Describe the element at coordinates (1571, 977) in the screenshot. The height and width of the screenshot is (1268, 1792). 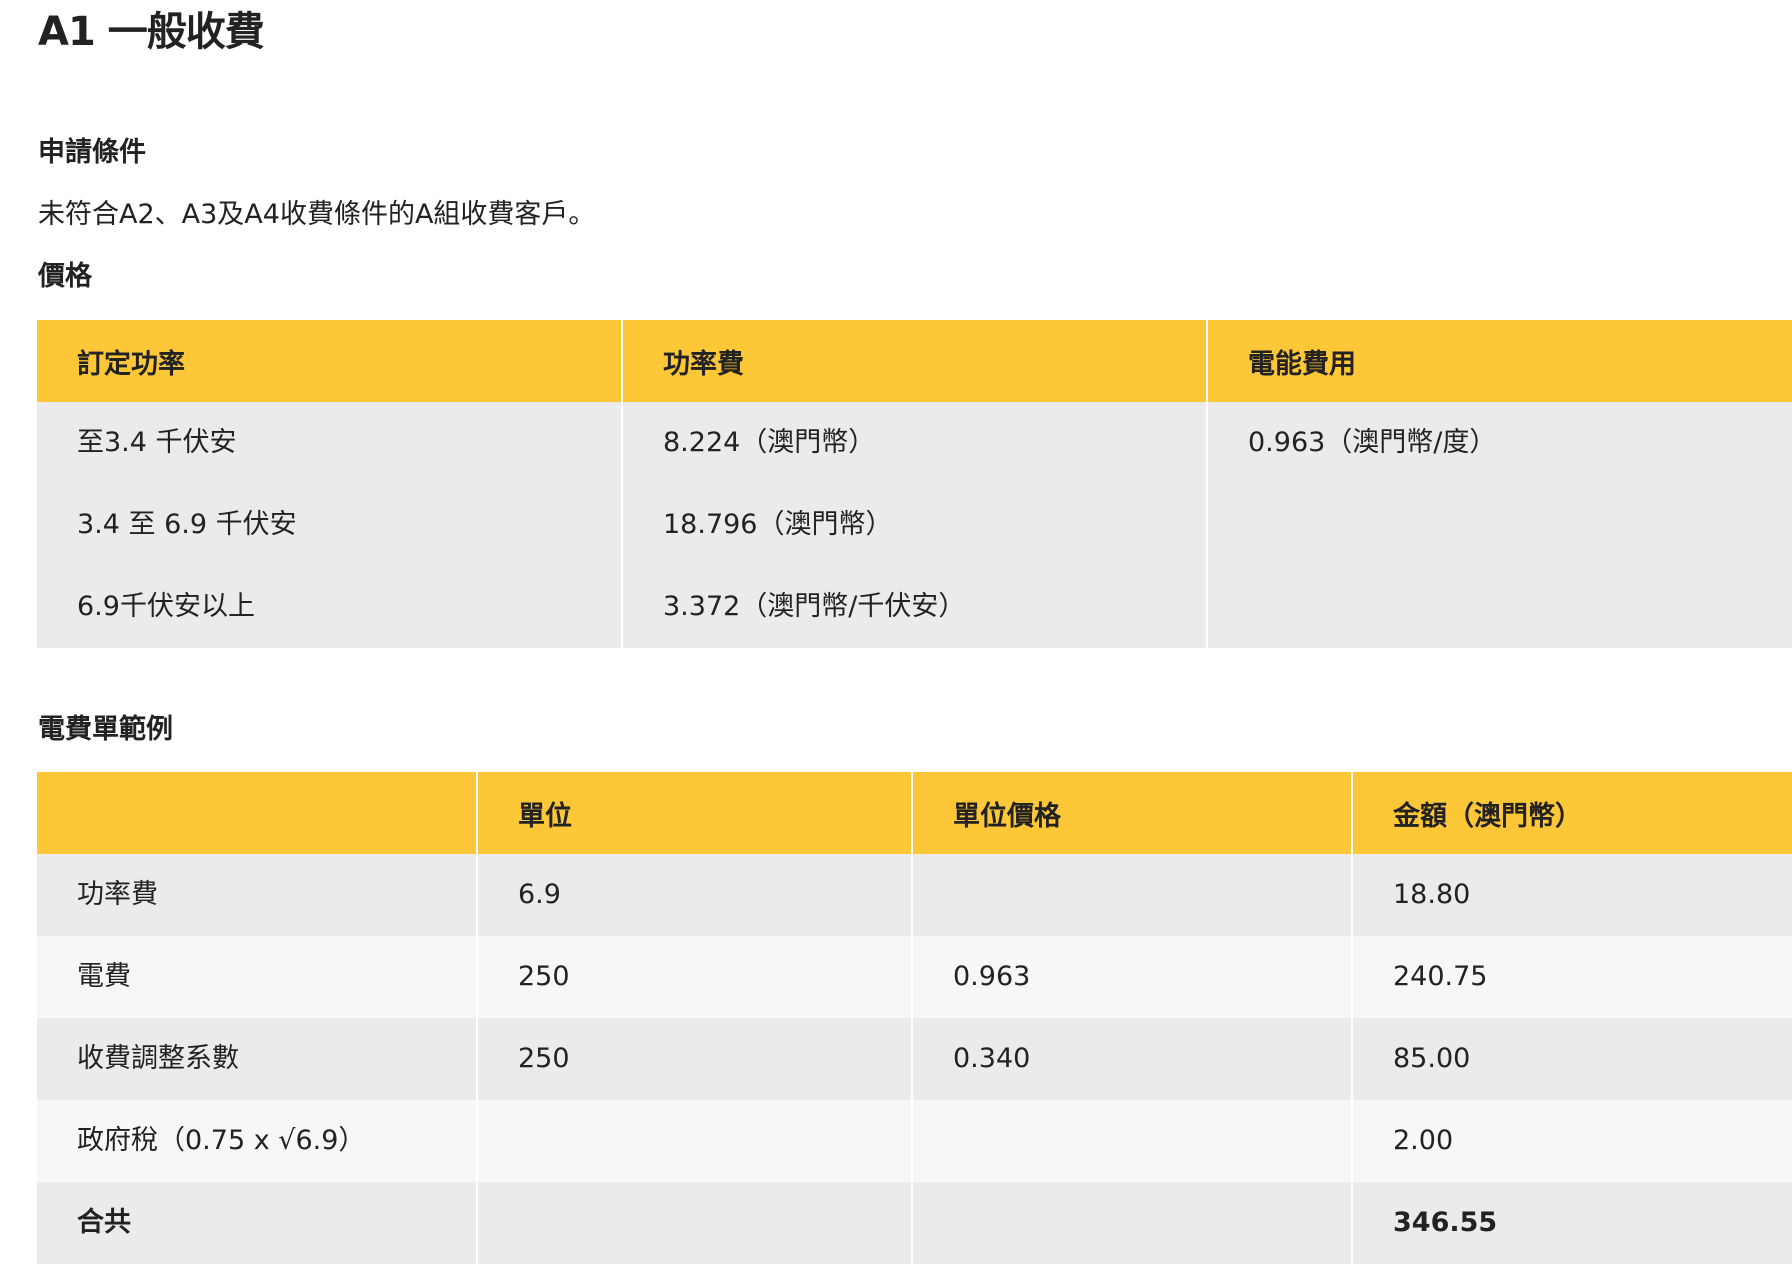
I see `row-amount: 240.75` at that location.